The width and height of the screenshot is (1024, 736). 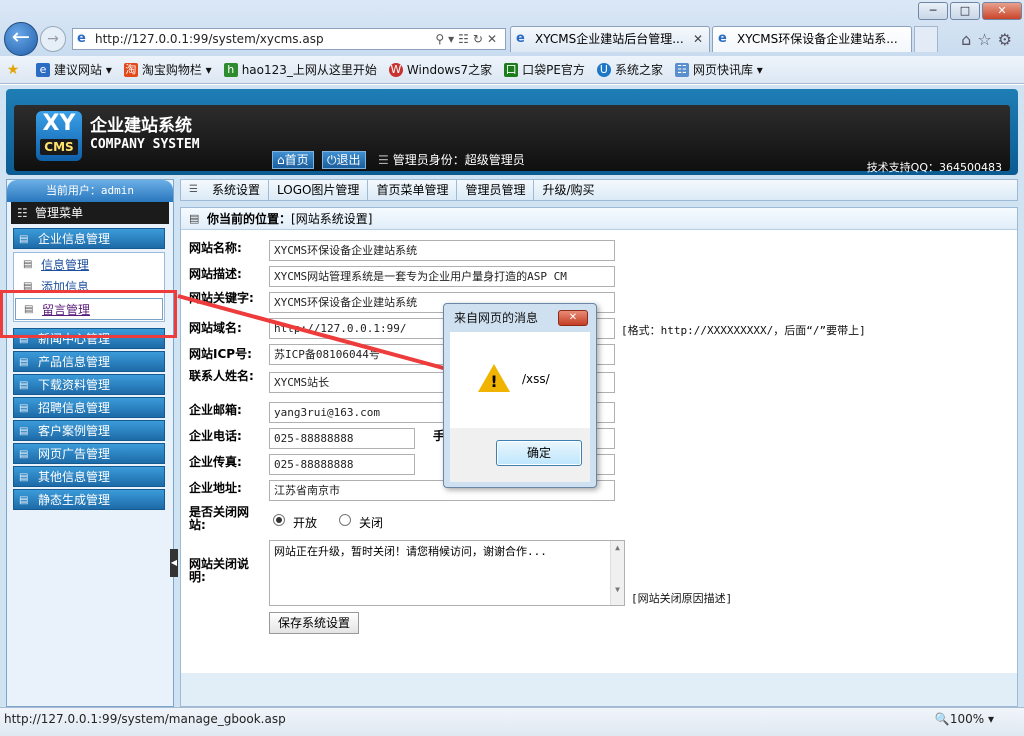 I want to click on favorite-link: h hao123_上网从这里开始, so click(x=300, y=69).